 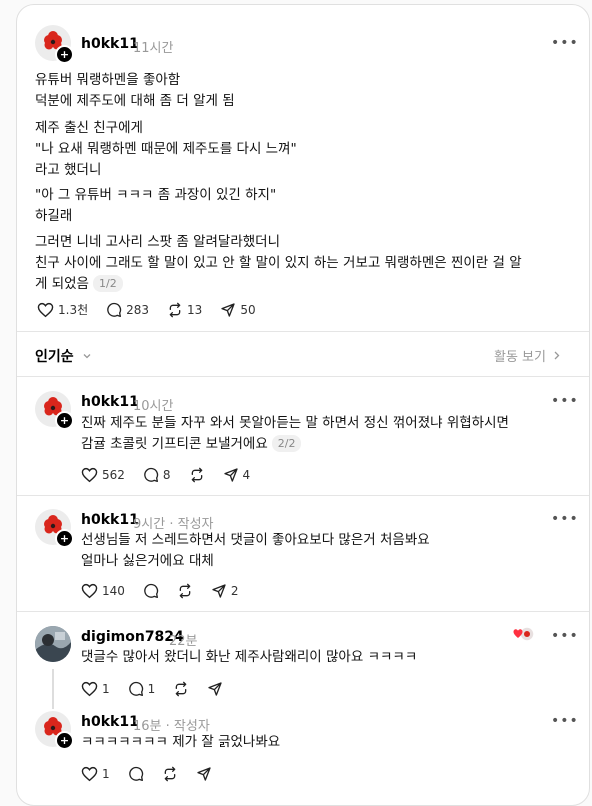 I want to click on avatar, so click(x=53, y=644).